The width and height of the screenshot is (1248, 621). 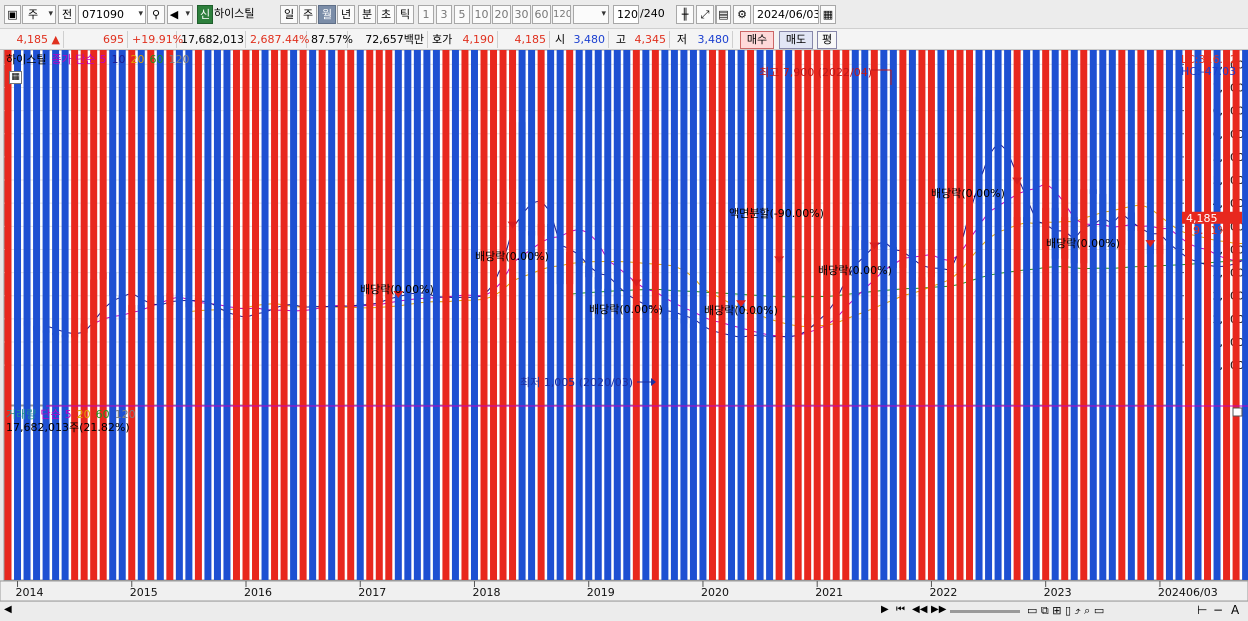 I want to click on x-tick-label: 2024, so click(x=1172, y=592).